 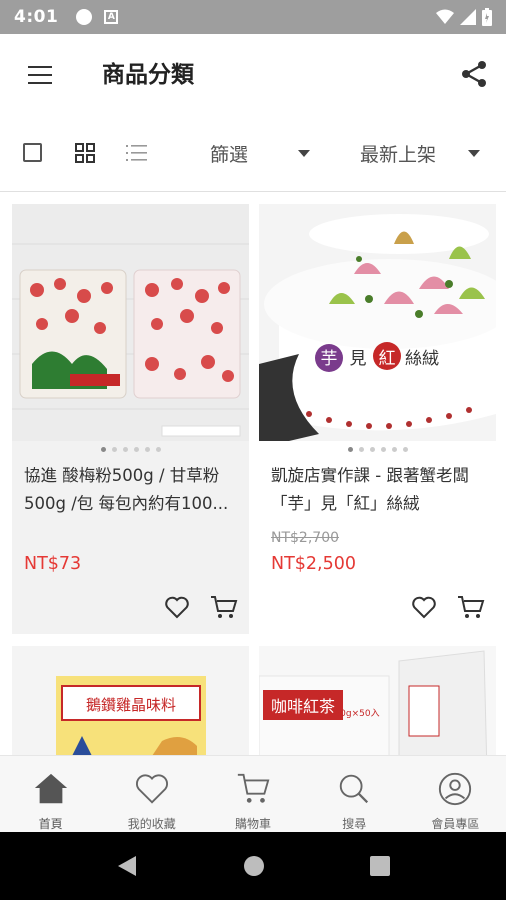 I want to click on svg-text: 60g×50入, so click(x=356, y=713).